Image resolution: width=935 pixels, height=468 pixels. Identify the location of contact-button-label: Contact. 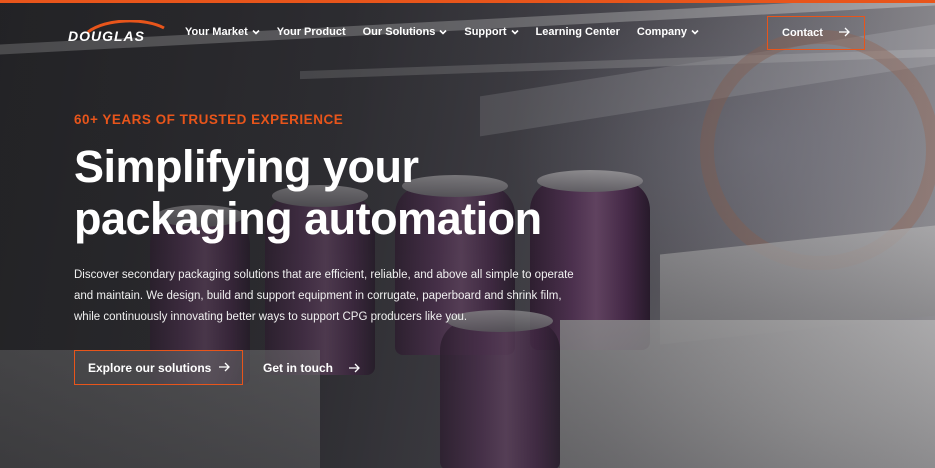
(802, 33).